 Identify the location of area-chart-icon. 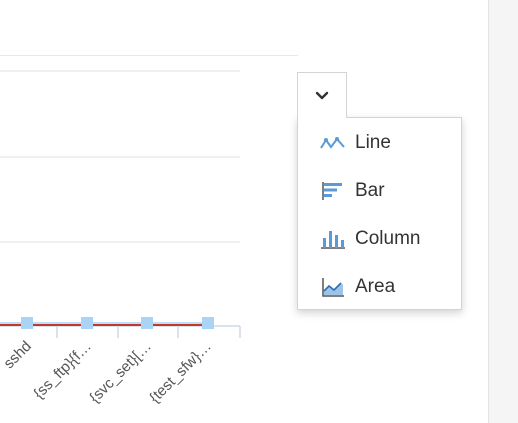
(333, 287).